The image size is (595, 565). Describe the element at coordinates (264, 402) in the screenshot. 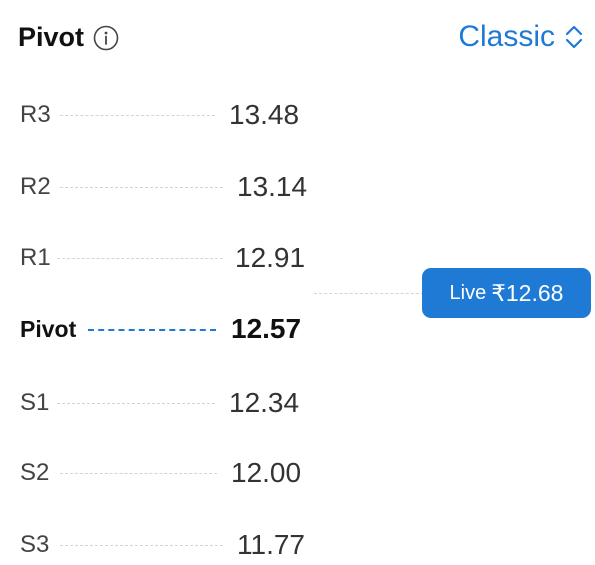

I see `level-value: 12.34` at that location.